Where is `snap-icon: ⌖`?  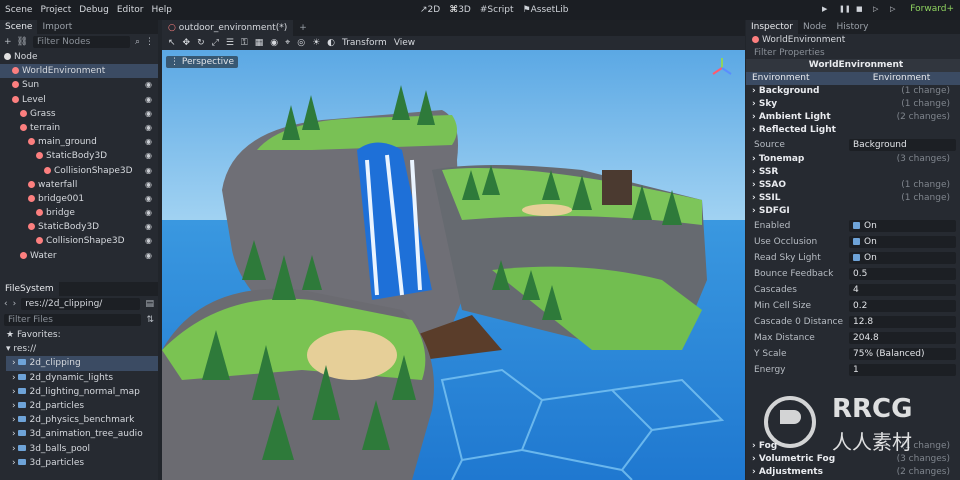
snap-icon: ⌖ is located at coordinates (287, 43).